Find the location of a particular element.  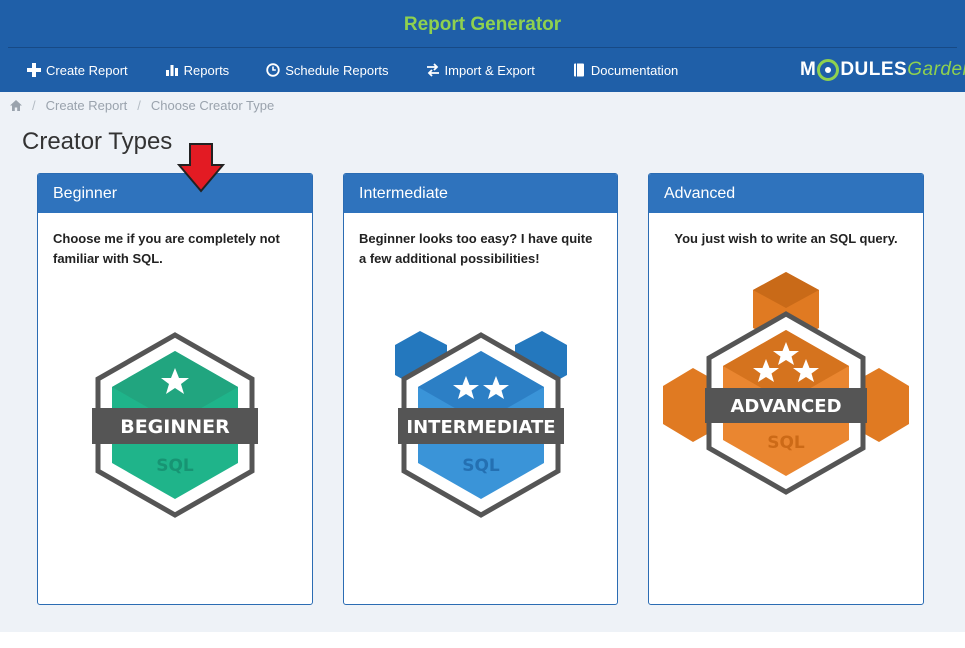

nav-schedule-reports: Schedule Reports is located at coordinates (327, 70).